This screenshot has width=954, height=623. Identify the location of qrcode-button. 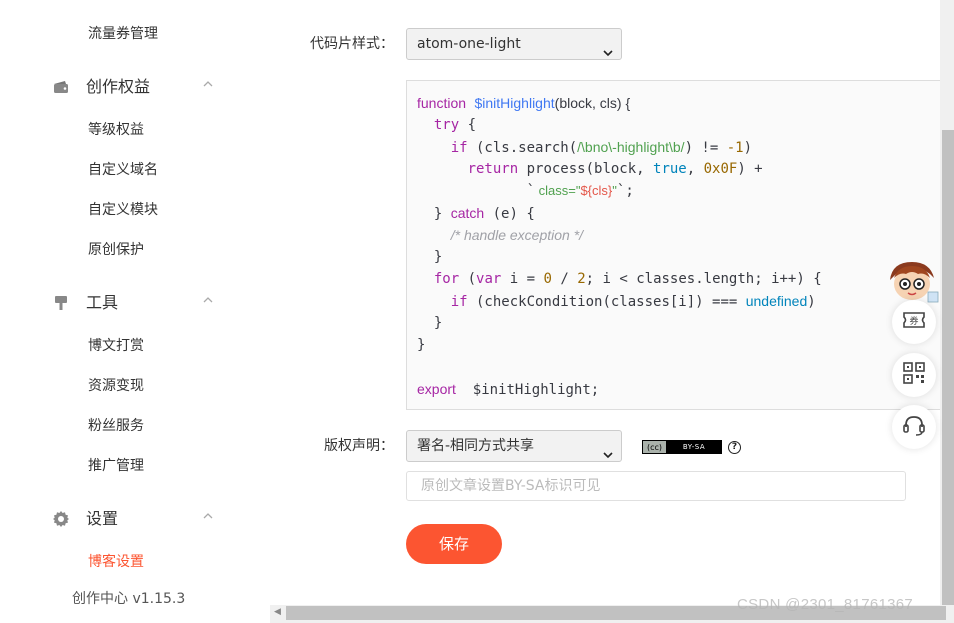
(914, 375).